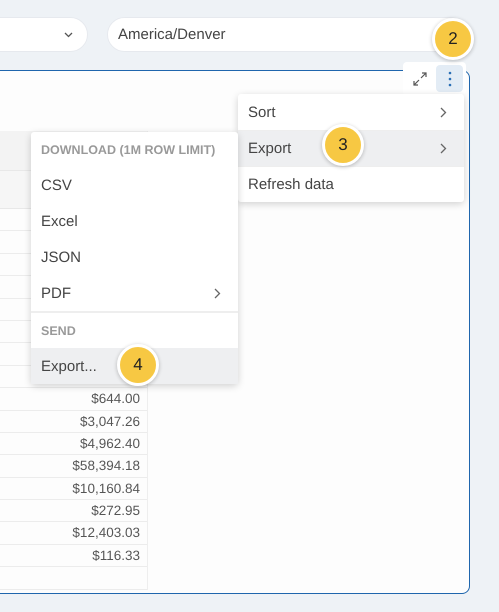 The height and width of the screenshot is (612, 499). What do you see at coordinates (116, 555) in the screenshot?
I see `table-cell-text: $116.33` at bounding box center [116, 555].